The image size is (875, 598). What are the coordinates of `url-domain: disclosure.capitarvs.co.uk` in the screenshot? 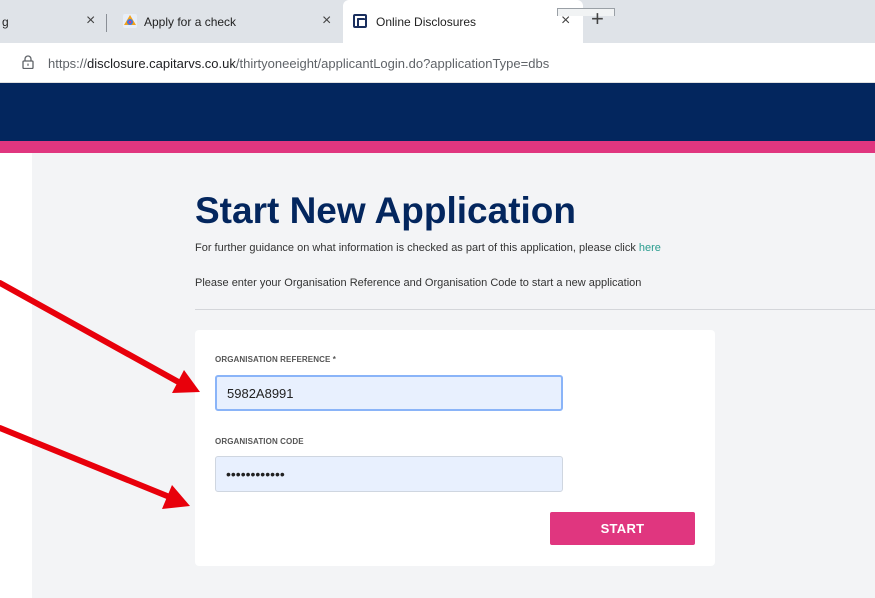 It's located at (161, 63).